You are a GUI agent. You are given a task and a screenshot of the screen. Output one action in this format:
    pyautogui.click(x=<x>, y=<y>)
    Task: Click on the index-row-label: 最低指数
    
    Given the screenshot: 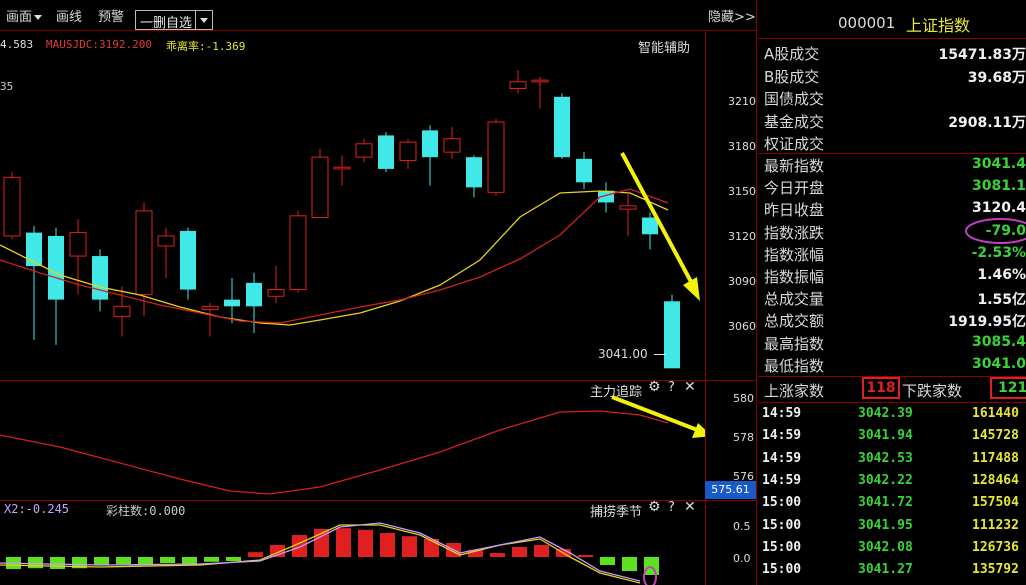 What is the action you would take?
    pyautogui.click(x=794, y=365)
    